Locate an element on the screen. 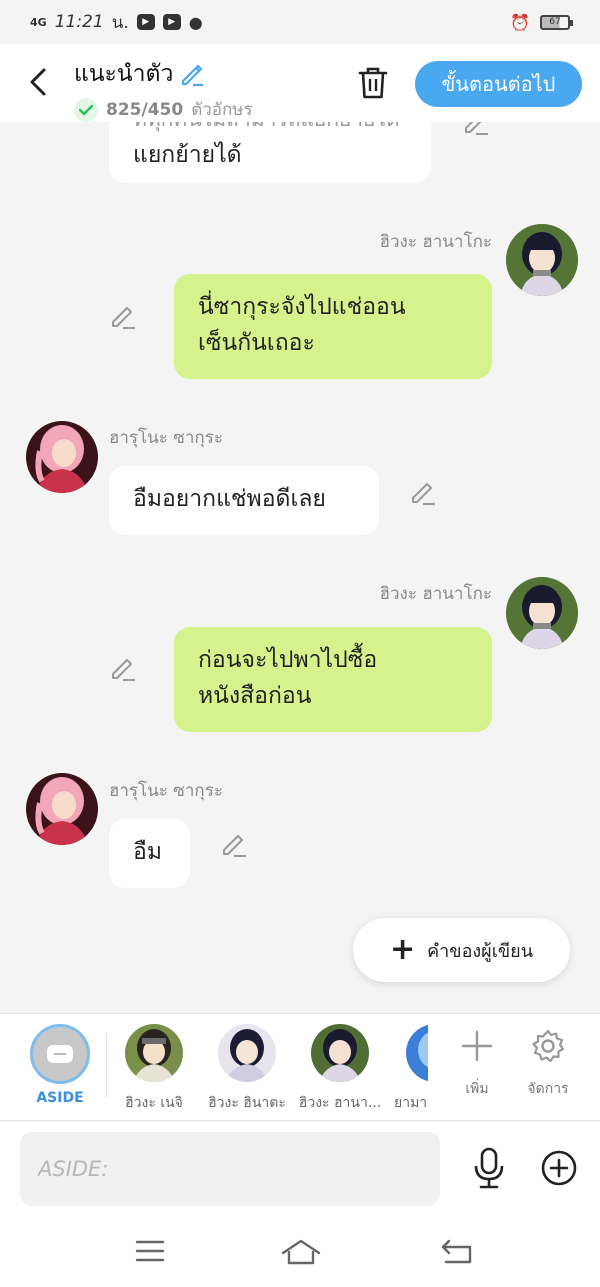 The width and height of the screenshot is (600, 1287). battery-icon: 67 is located at coordinates (556, 22).